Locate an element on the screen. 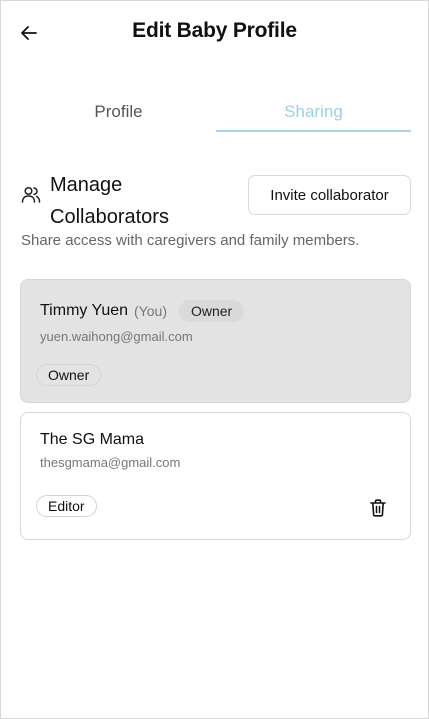  tab-bar: Profile Sharing is located at coordinates (216, 116).